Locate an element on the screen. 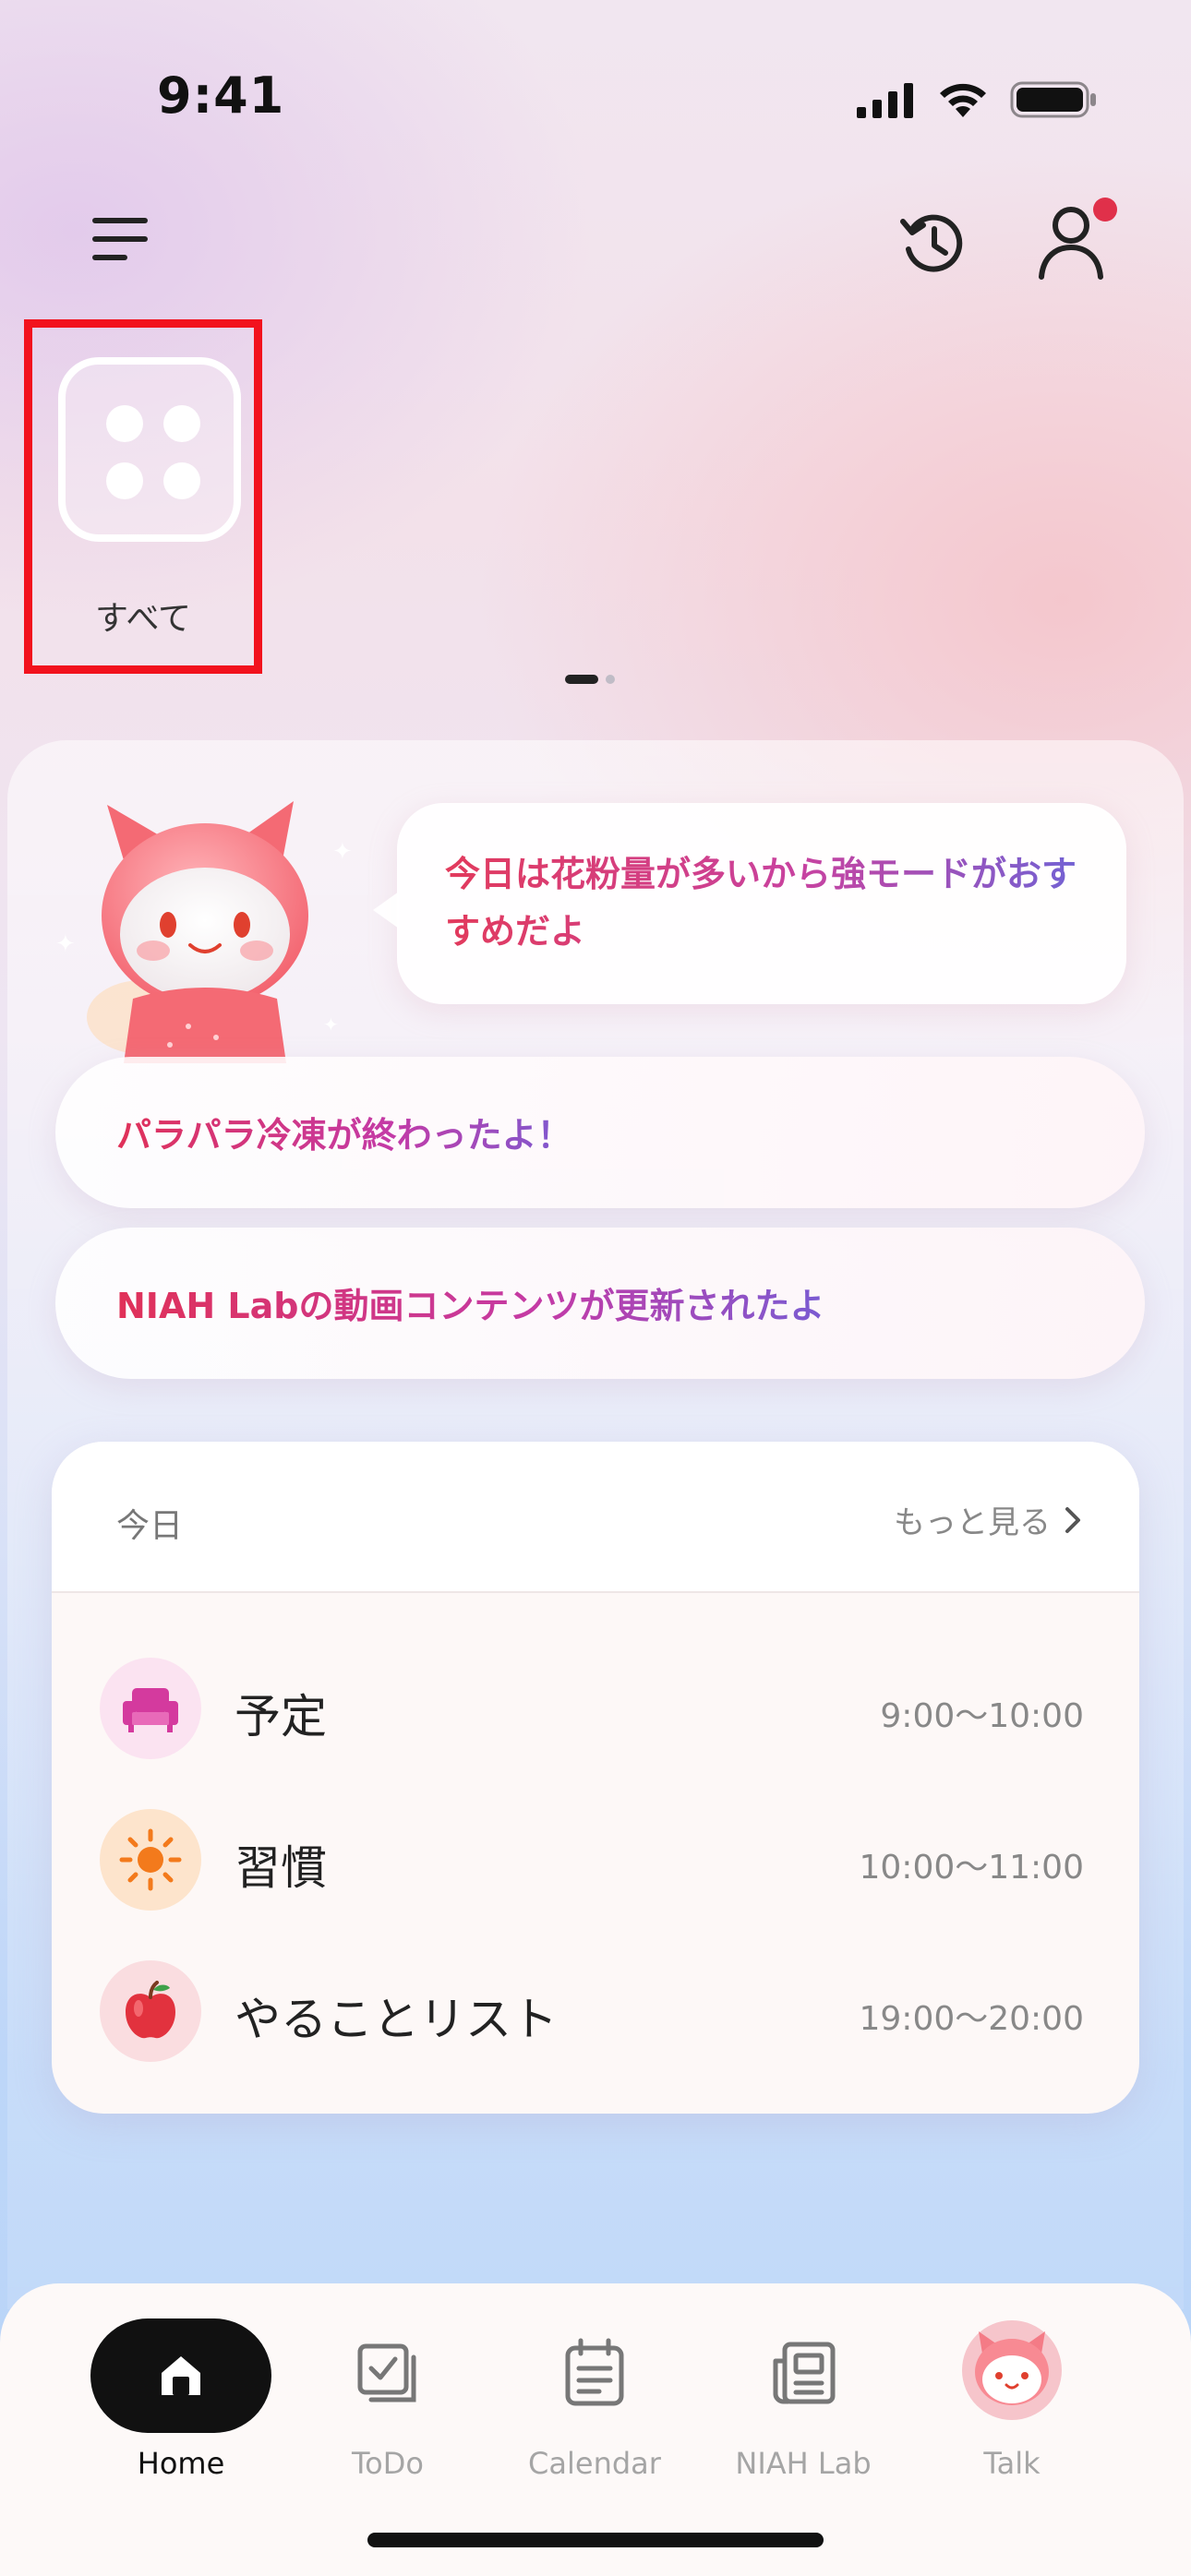  today-item-todo-list: やることリスト 19:00～20:00 is located at coordinates (598, 2007).